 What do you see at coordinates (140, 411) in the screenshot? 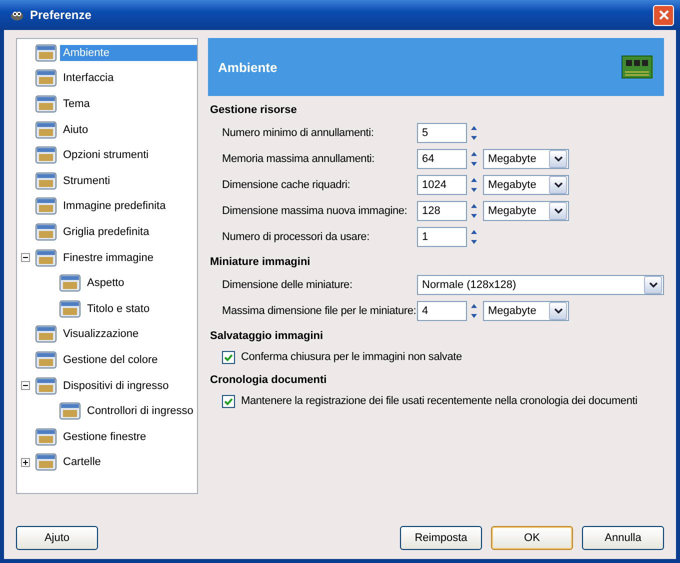
I see `tree-item: Controllori di ingresso` at bounding box center [140, 411].